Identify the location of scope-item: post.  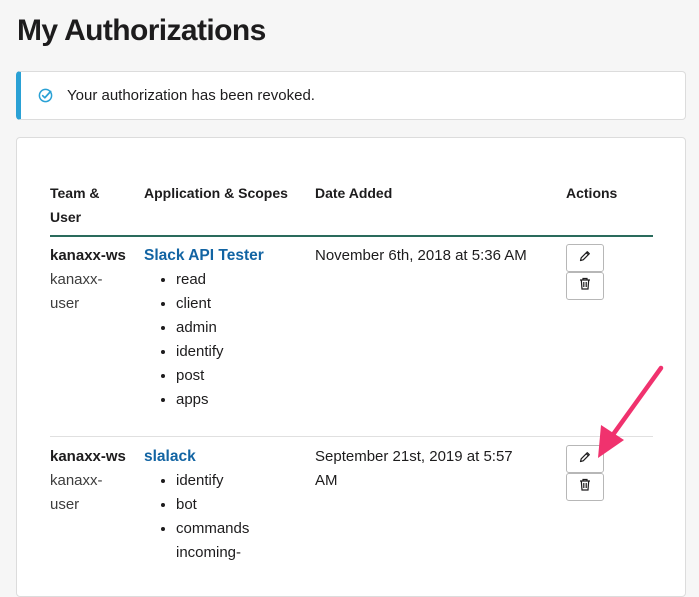
(240, 376).